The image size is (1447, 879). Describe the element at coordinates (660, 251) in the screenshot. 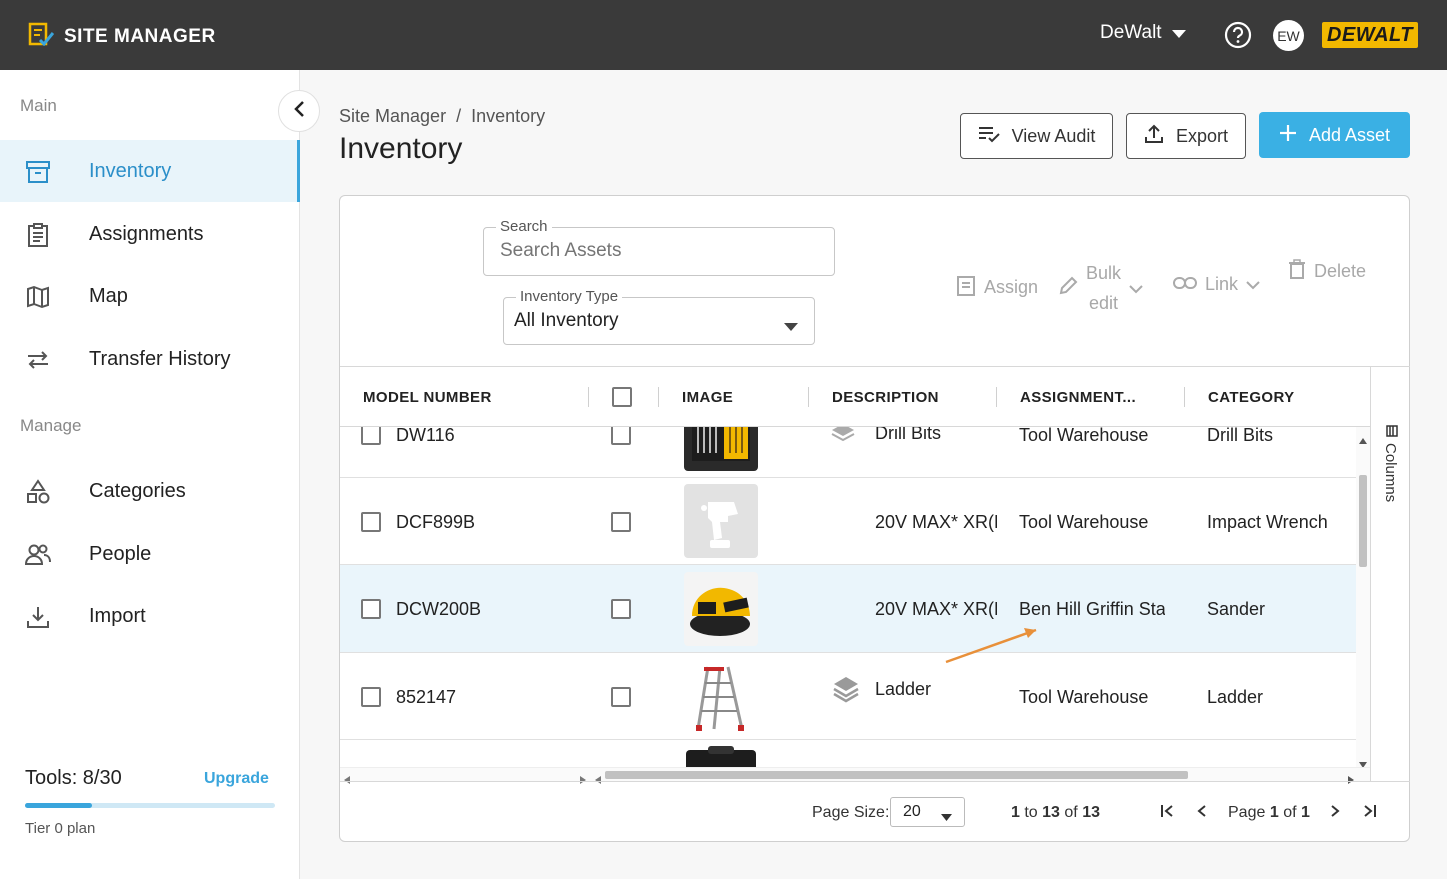

I see `search-input` at that location.